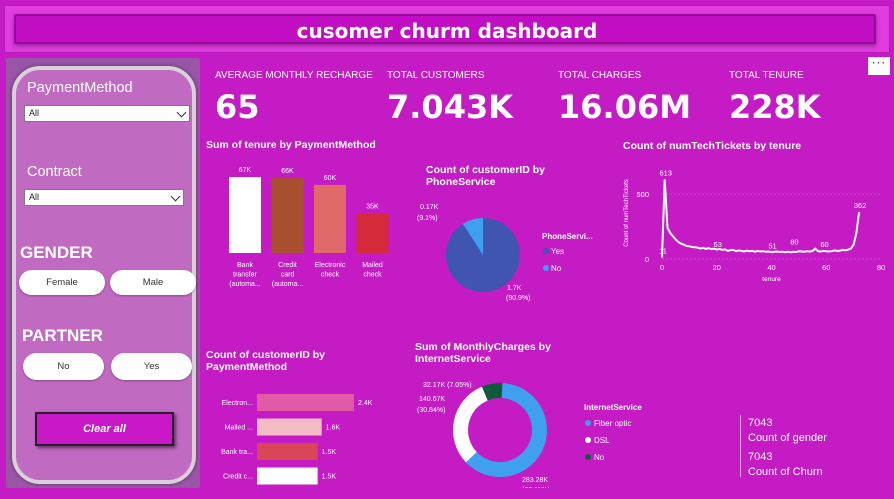 This screenshot has height=499, width=894. What do you see at coordinates (712, 146) in the screenshot?
I see `chart-title-tech-tickets: Count of numTechTickets by tenure` at bounding box center [712, 146].